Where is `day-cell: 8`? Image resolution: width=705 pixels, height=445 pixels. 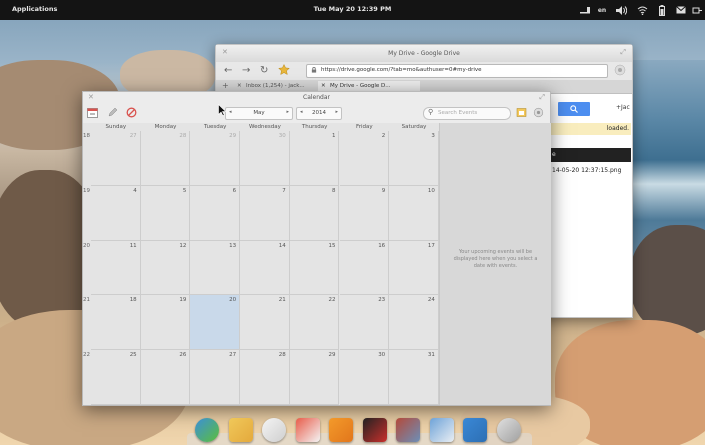
day-cell: 8 is located at coordinates (314, 213).